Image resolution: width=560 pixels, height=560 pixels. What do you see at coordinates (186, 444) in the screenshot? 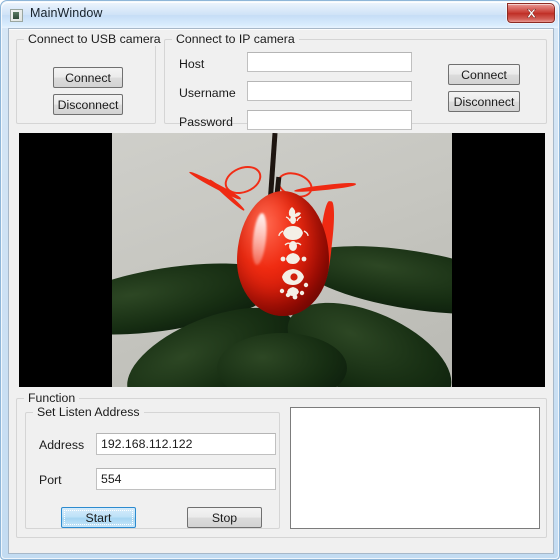
I see `address-input: 192.168.112.122` at bounding box center [186, 444].